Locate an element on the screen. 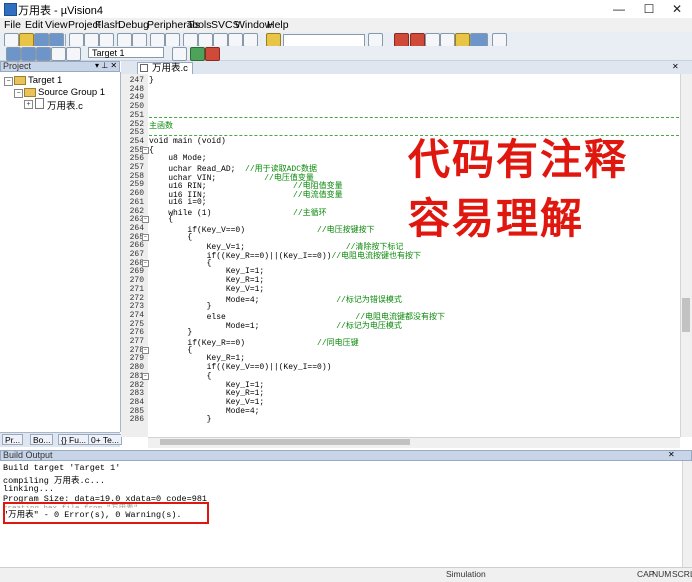 Image resolution: width=692 pixels, height=582 pixels. comment-divider is located at coordinates (414, 117).